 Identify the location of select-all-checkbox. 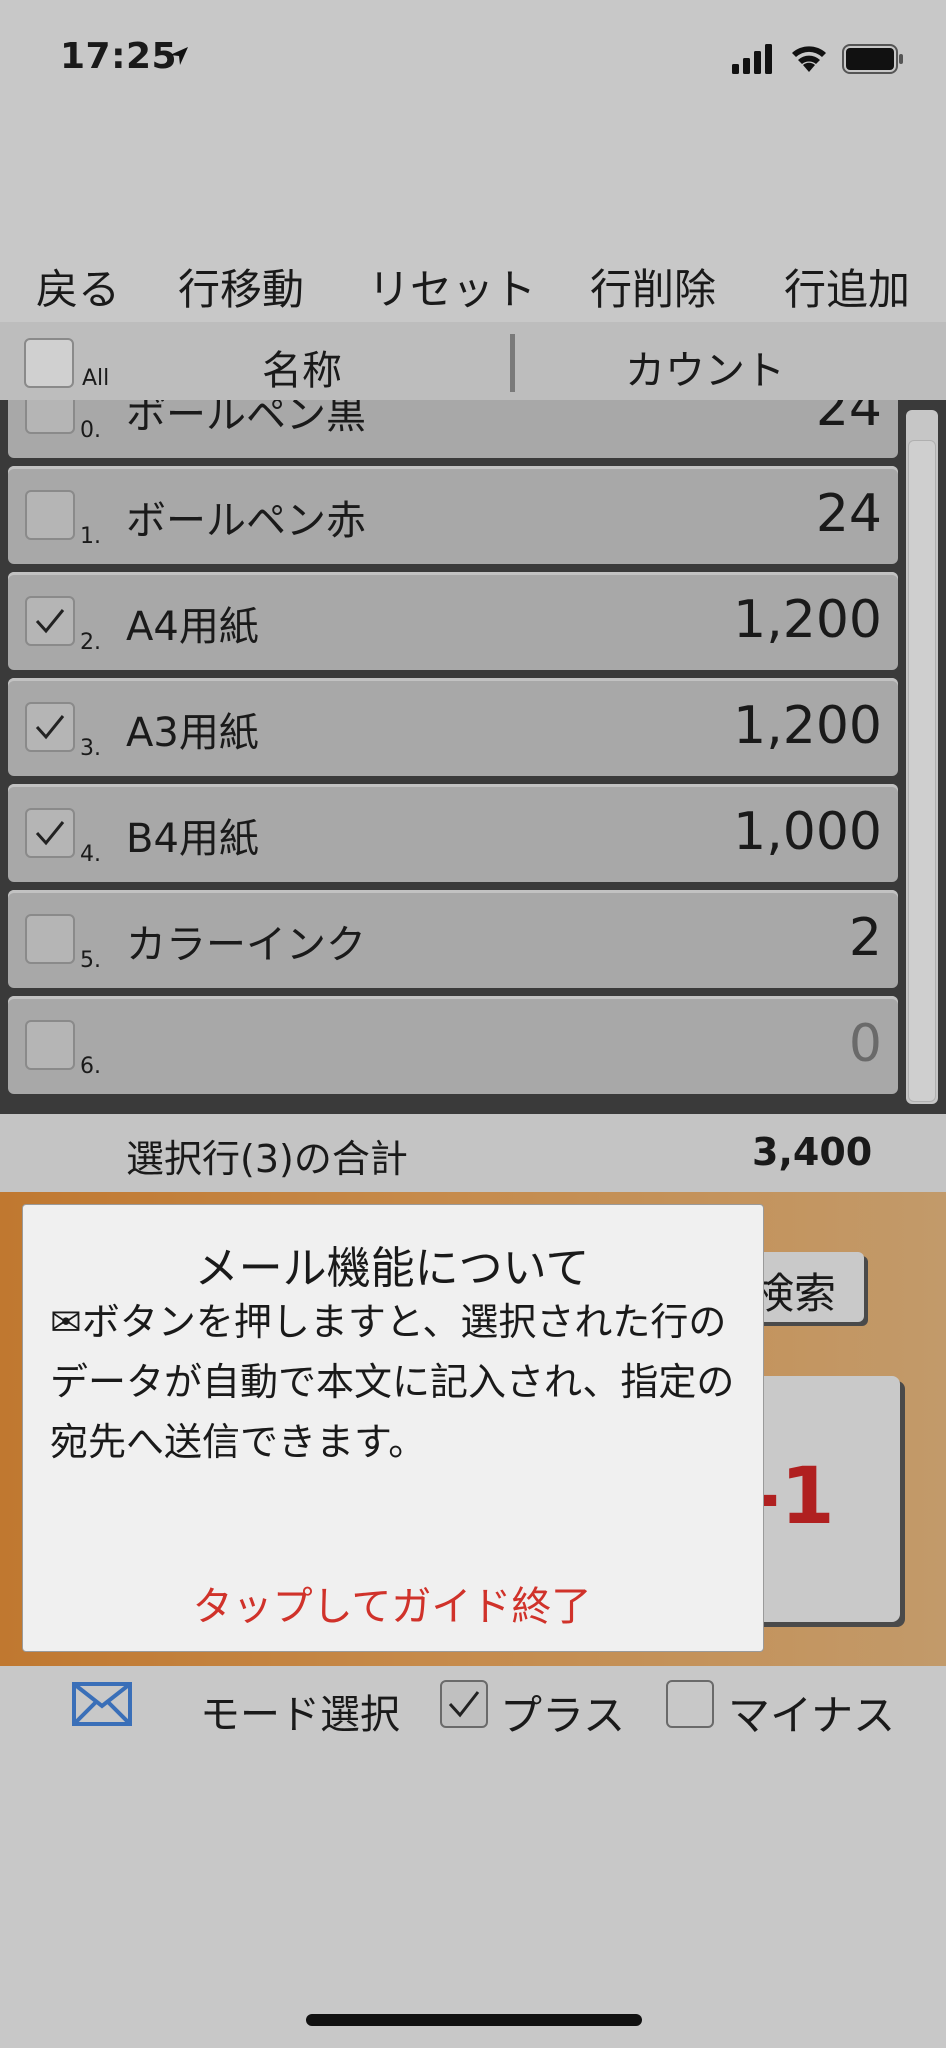
(49, 363).